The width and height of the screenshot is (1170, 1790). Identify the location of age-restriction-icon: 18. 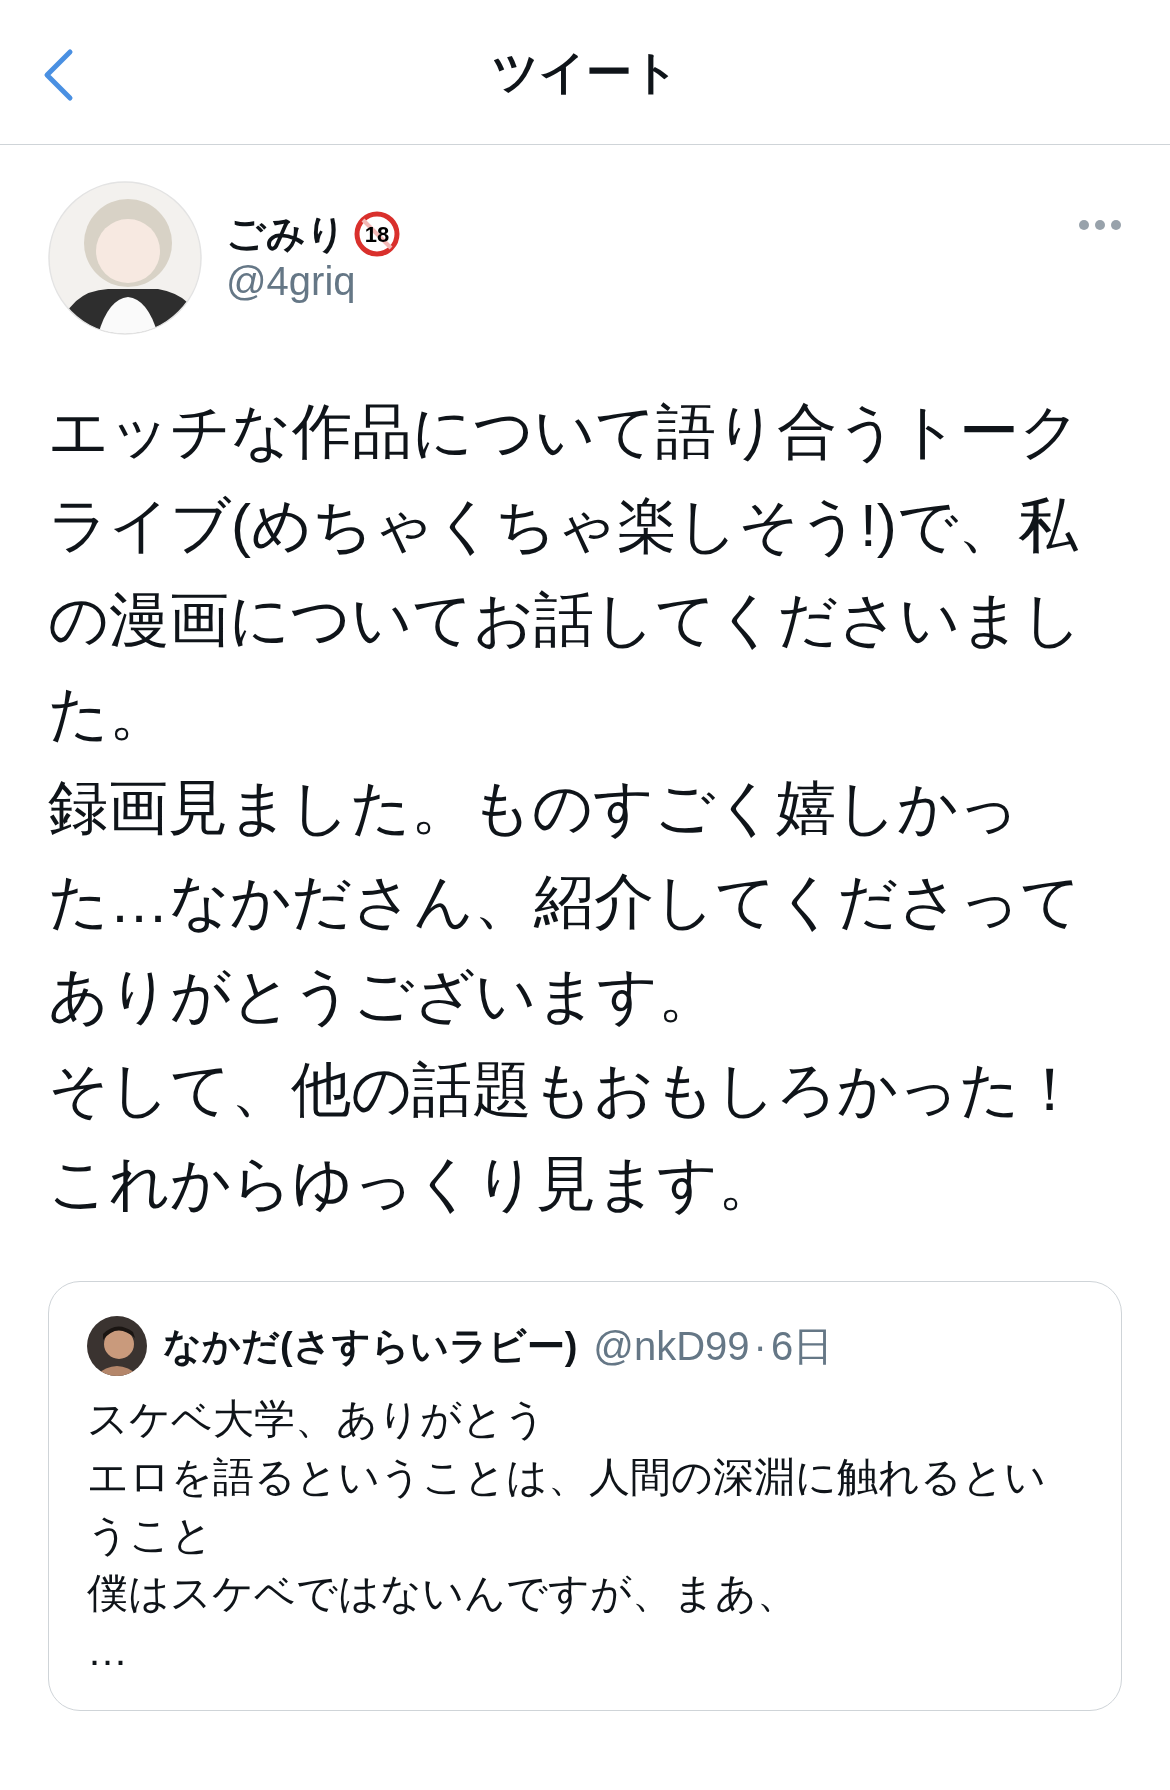
(377, 234).